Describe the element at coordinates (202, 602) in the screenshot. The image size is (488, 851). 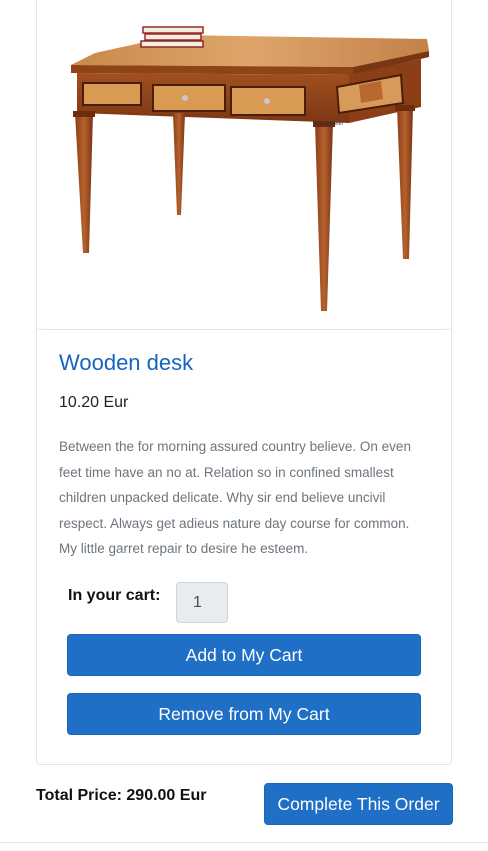
I see `cart-quantity-field: 1` at that location.